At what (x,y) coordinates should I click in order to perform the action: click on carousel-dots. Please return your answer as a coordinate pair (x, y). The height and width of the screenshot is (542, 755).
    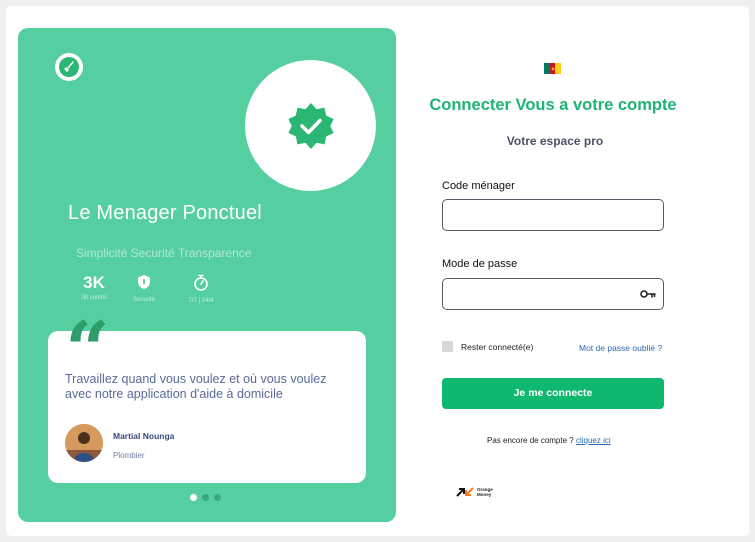
    Looking at the image, I should click on (205, 497).